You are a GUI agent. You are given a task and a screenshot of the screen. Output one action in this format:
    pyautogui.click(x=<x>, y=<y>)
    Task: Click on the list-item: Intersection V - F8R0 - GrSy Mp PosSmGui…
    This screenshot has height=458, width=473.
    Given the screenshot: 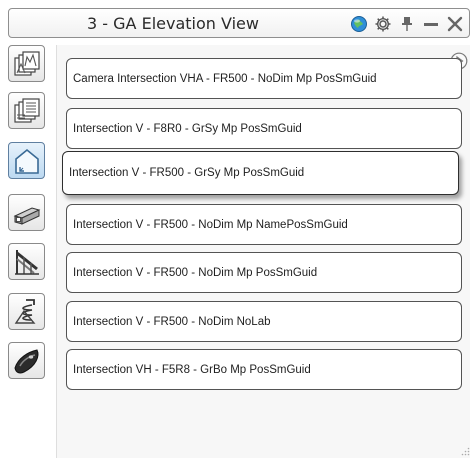 What is the action you would take?
    pyautogui.click(x=264, y=128)
    